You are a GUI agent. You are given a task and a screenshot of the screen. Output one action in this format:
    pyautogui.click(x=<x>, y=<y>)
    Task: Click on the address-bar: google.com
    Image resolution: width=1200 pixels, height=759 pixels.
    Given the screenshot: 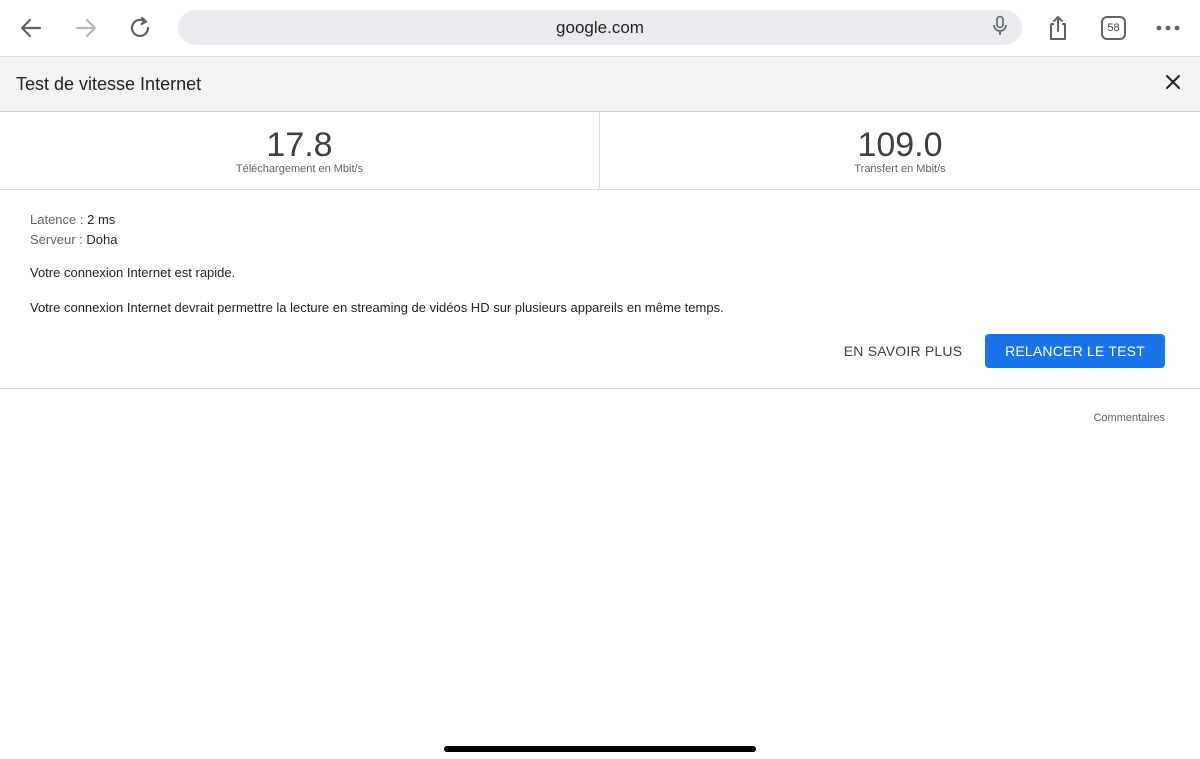 What is the action you would take?
    pyautogui.click(x=600, y=27)
    